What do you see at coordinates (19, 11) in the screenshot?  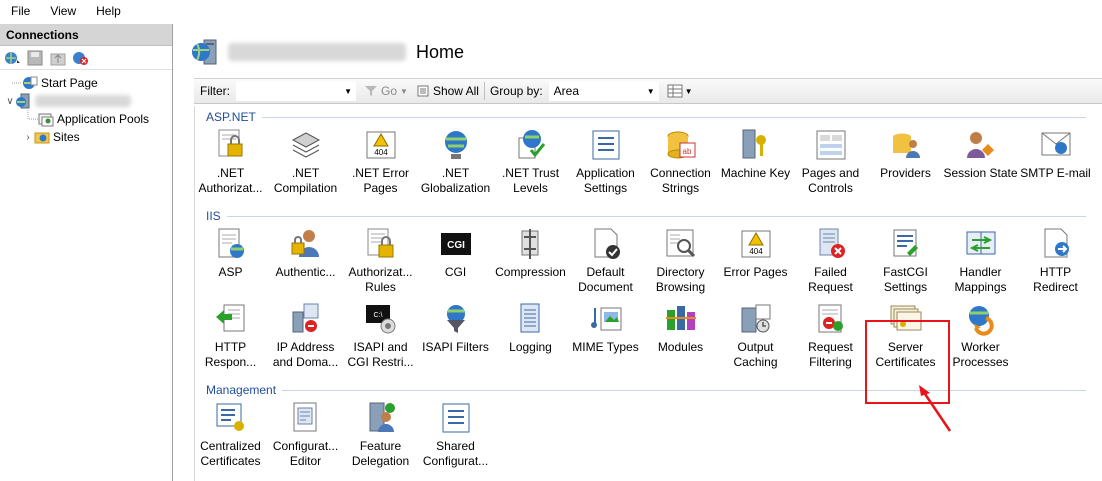 I see `menu-file: File` at bounding box center [19, 11].